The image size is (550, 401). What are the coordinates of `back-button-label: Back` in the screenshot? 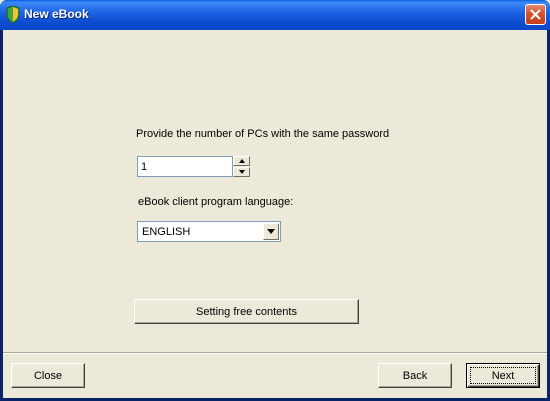 It's located at (415, 375).